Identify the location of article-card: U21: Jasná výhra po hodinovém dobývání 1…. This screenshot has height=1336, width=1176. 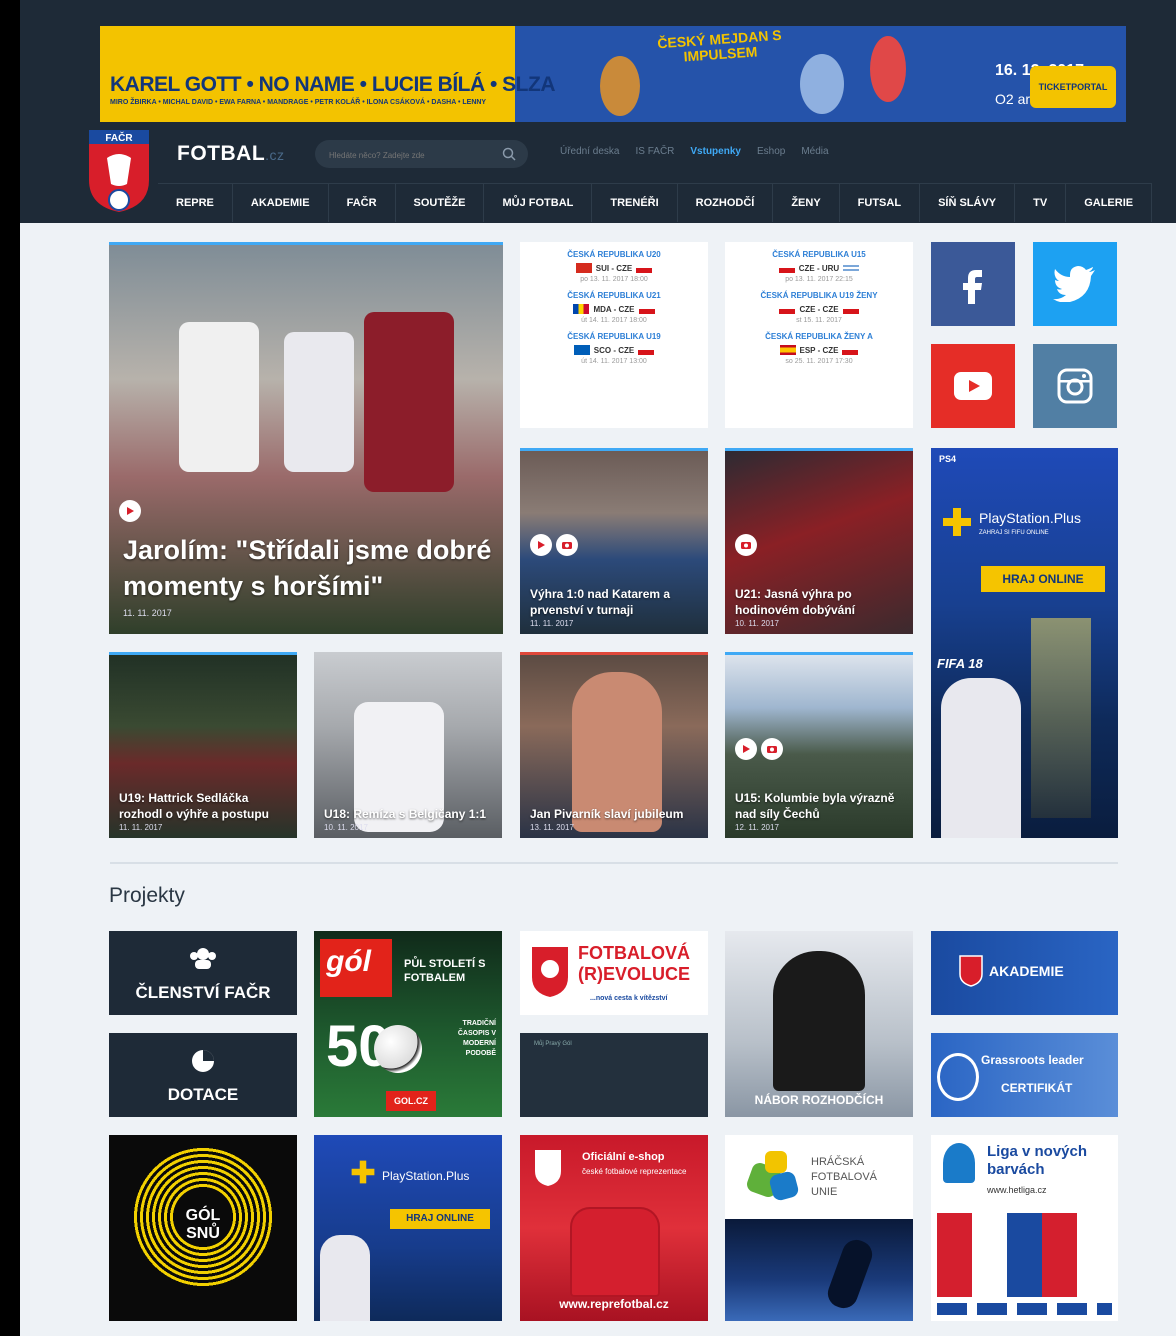
(819, 541).